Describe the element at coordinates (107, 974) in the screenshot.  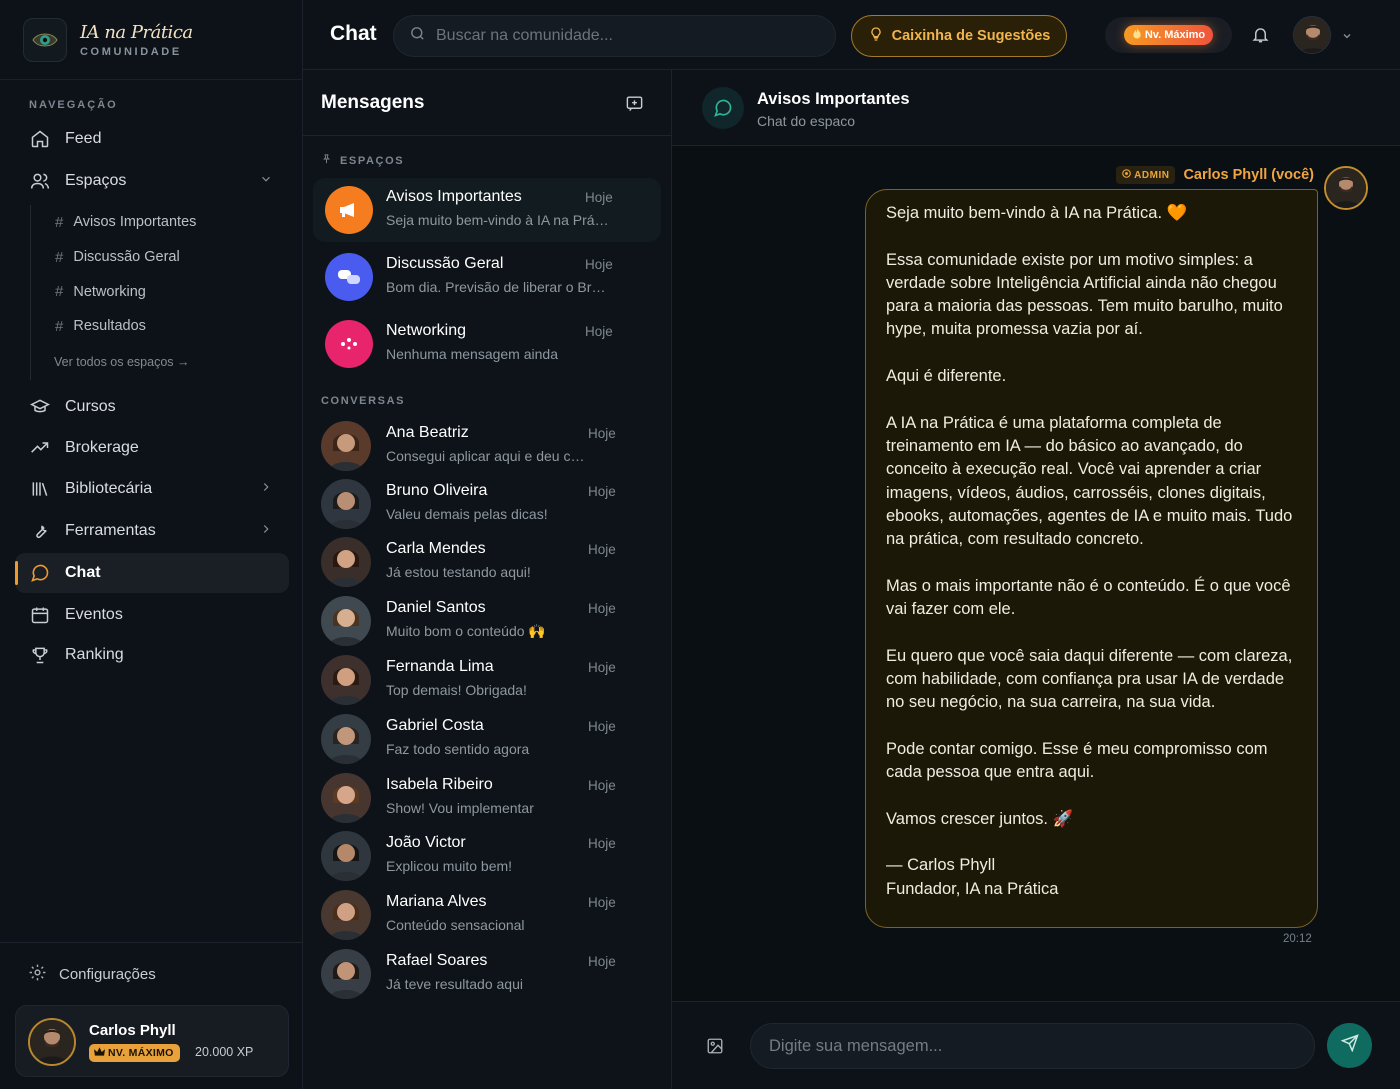
I see `settings-label: Configurações` at that location.